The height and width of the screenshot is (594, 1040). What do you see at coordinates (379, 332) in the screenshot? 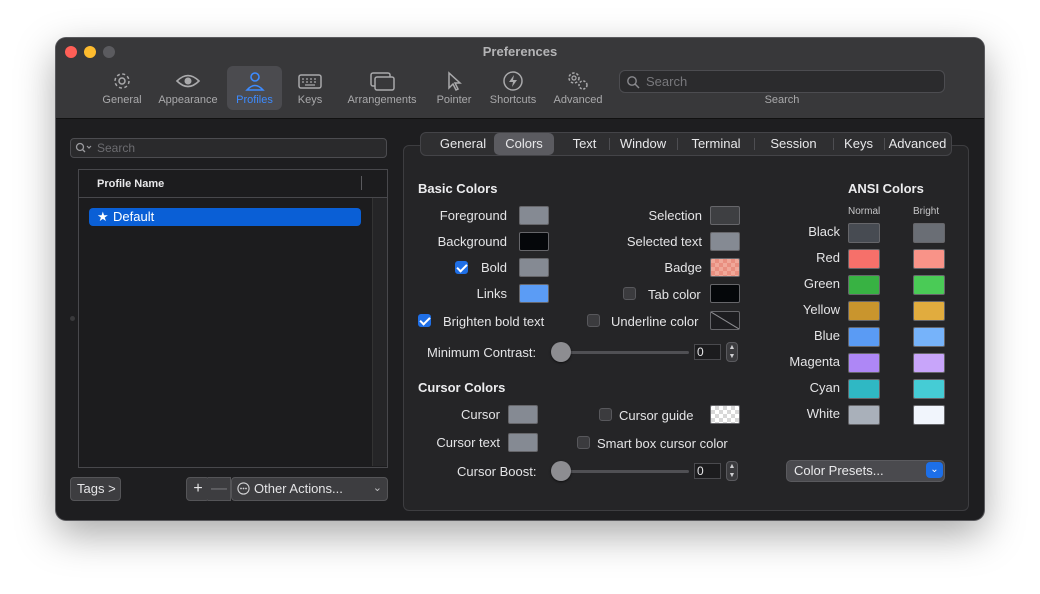
I see `profile-table-scrollbar` at bounding box center [379, 332].